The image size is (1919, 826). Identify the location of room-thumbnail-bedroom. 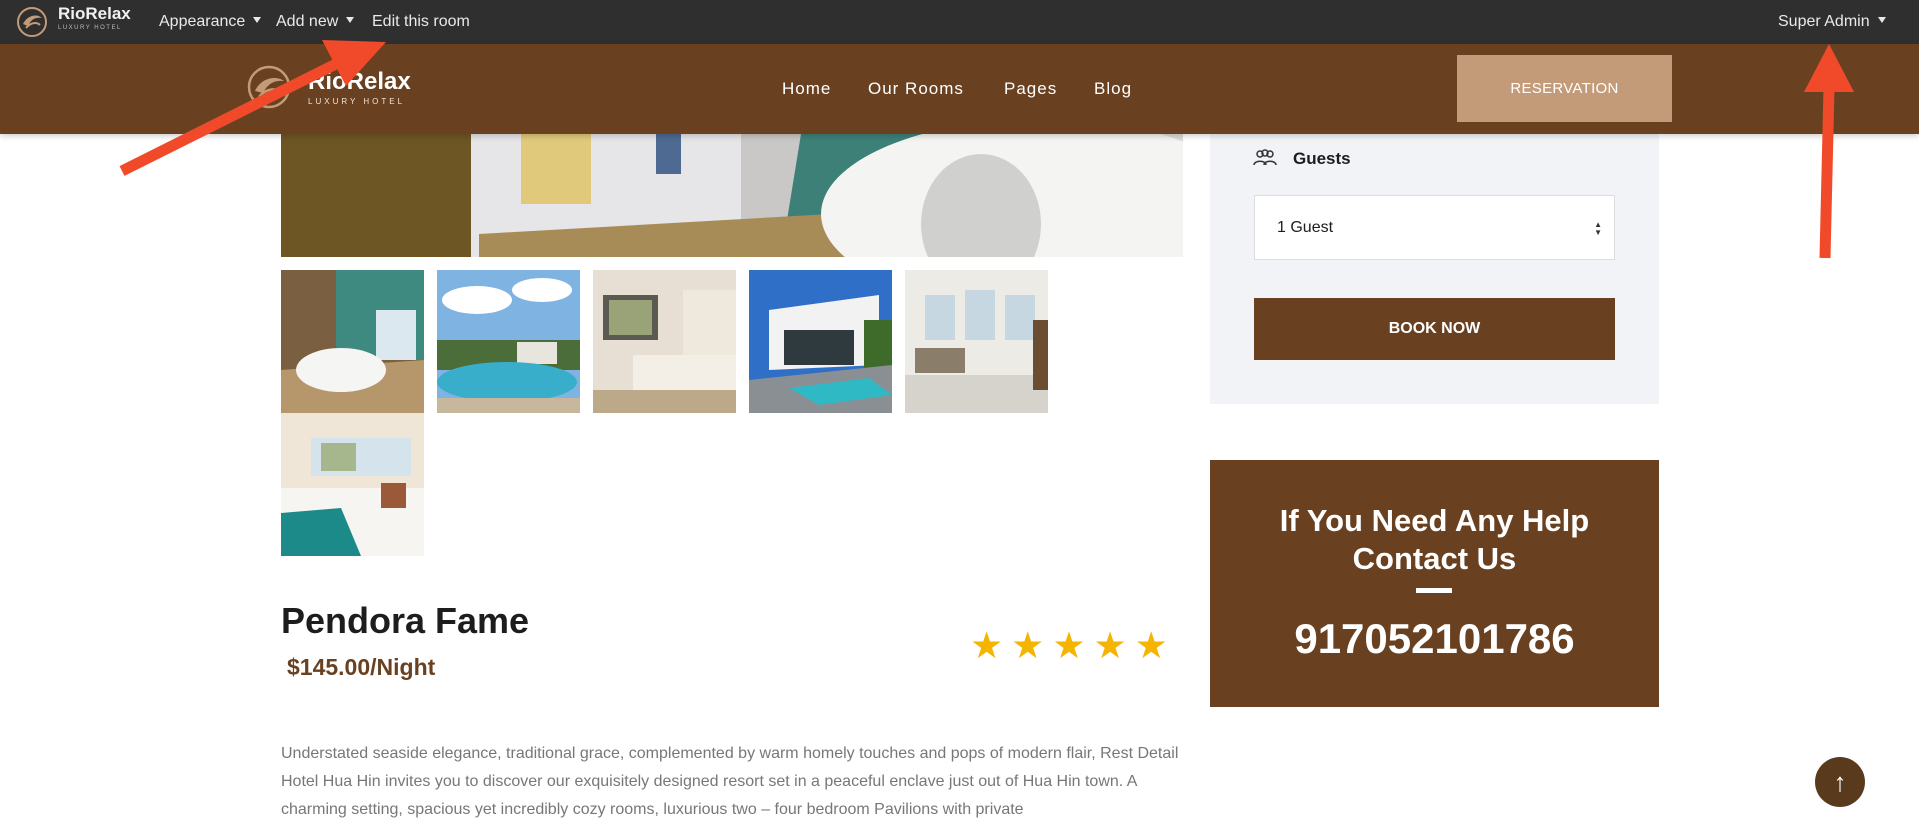
(664, 341).